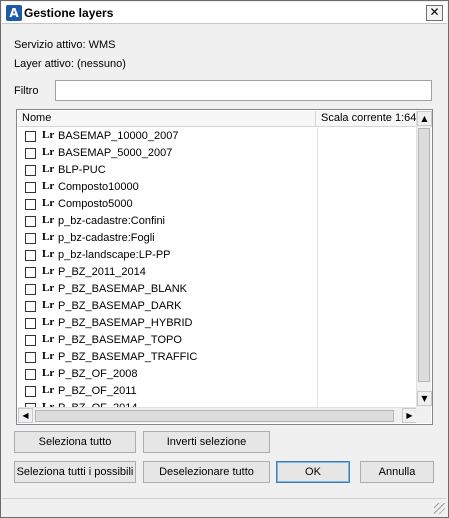 The image size is (449, 518). Describe the element at coordinates (97, 391) in the screenshot. I see `layer-name: P_BZ_OF_2011` at that location.